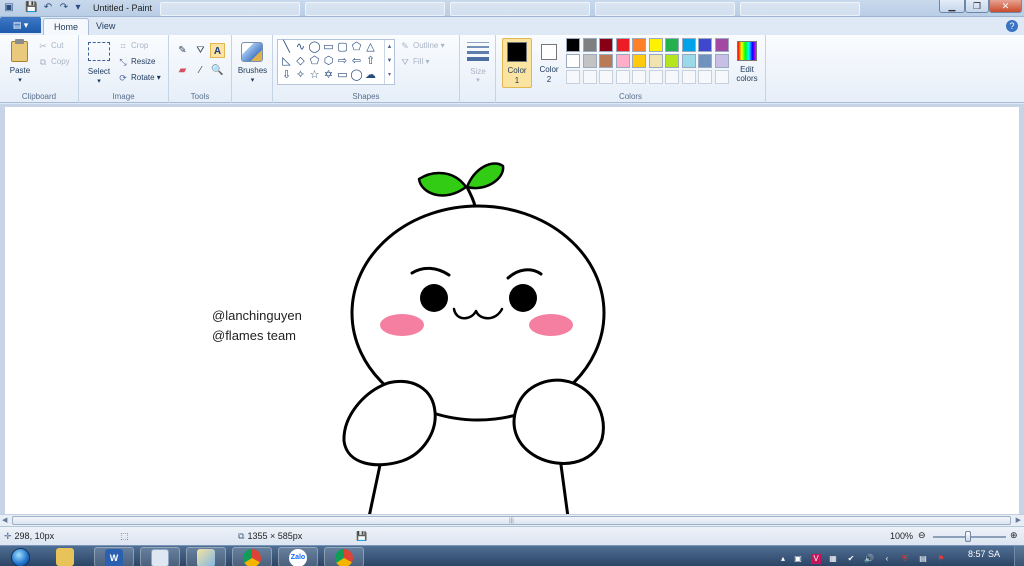  Describe the element at coordinates (1014, 535) in the screenshot. I see `zoom-in-icon: ⊕` at that location.